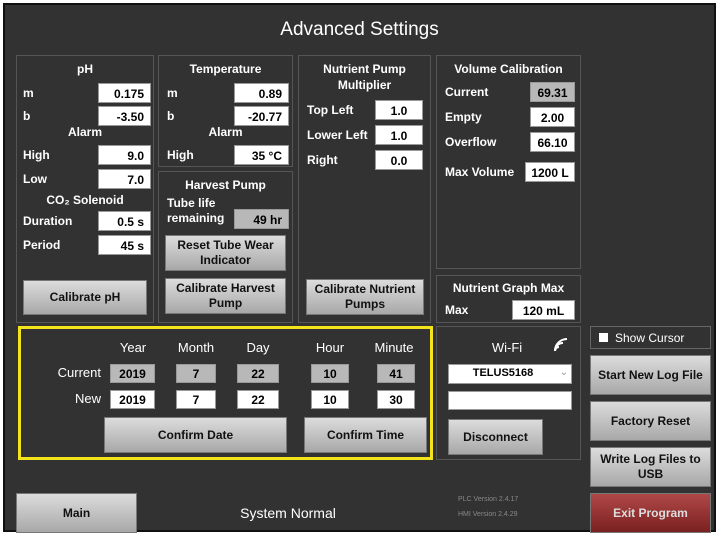 The image size is (721, 537). Describe the element at coordinates (85, 69) in the screenshot. I see `ph-heading: pH` at that location.